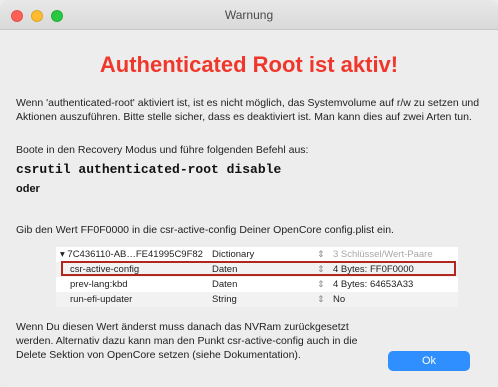  I want to click on table-row: prev-lang:kbd Daten ⇕ 4 Bytes: 64653A33, so click(257, 284).